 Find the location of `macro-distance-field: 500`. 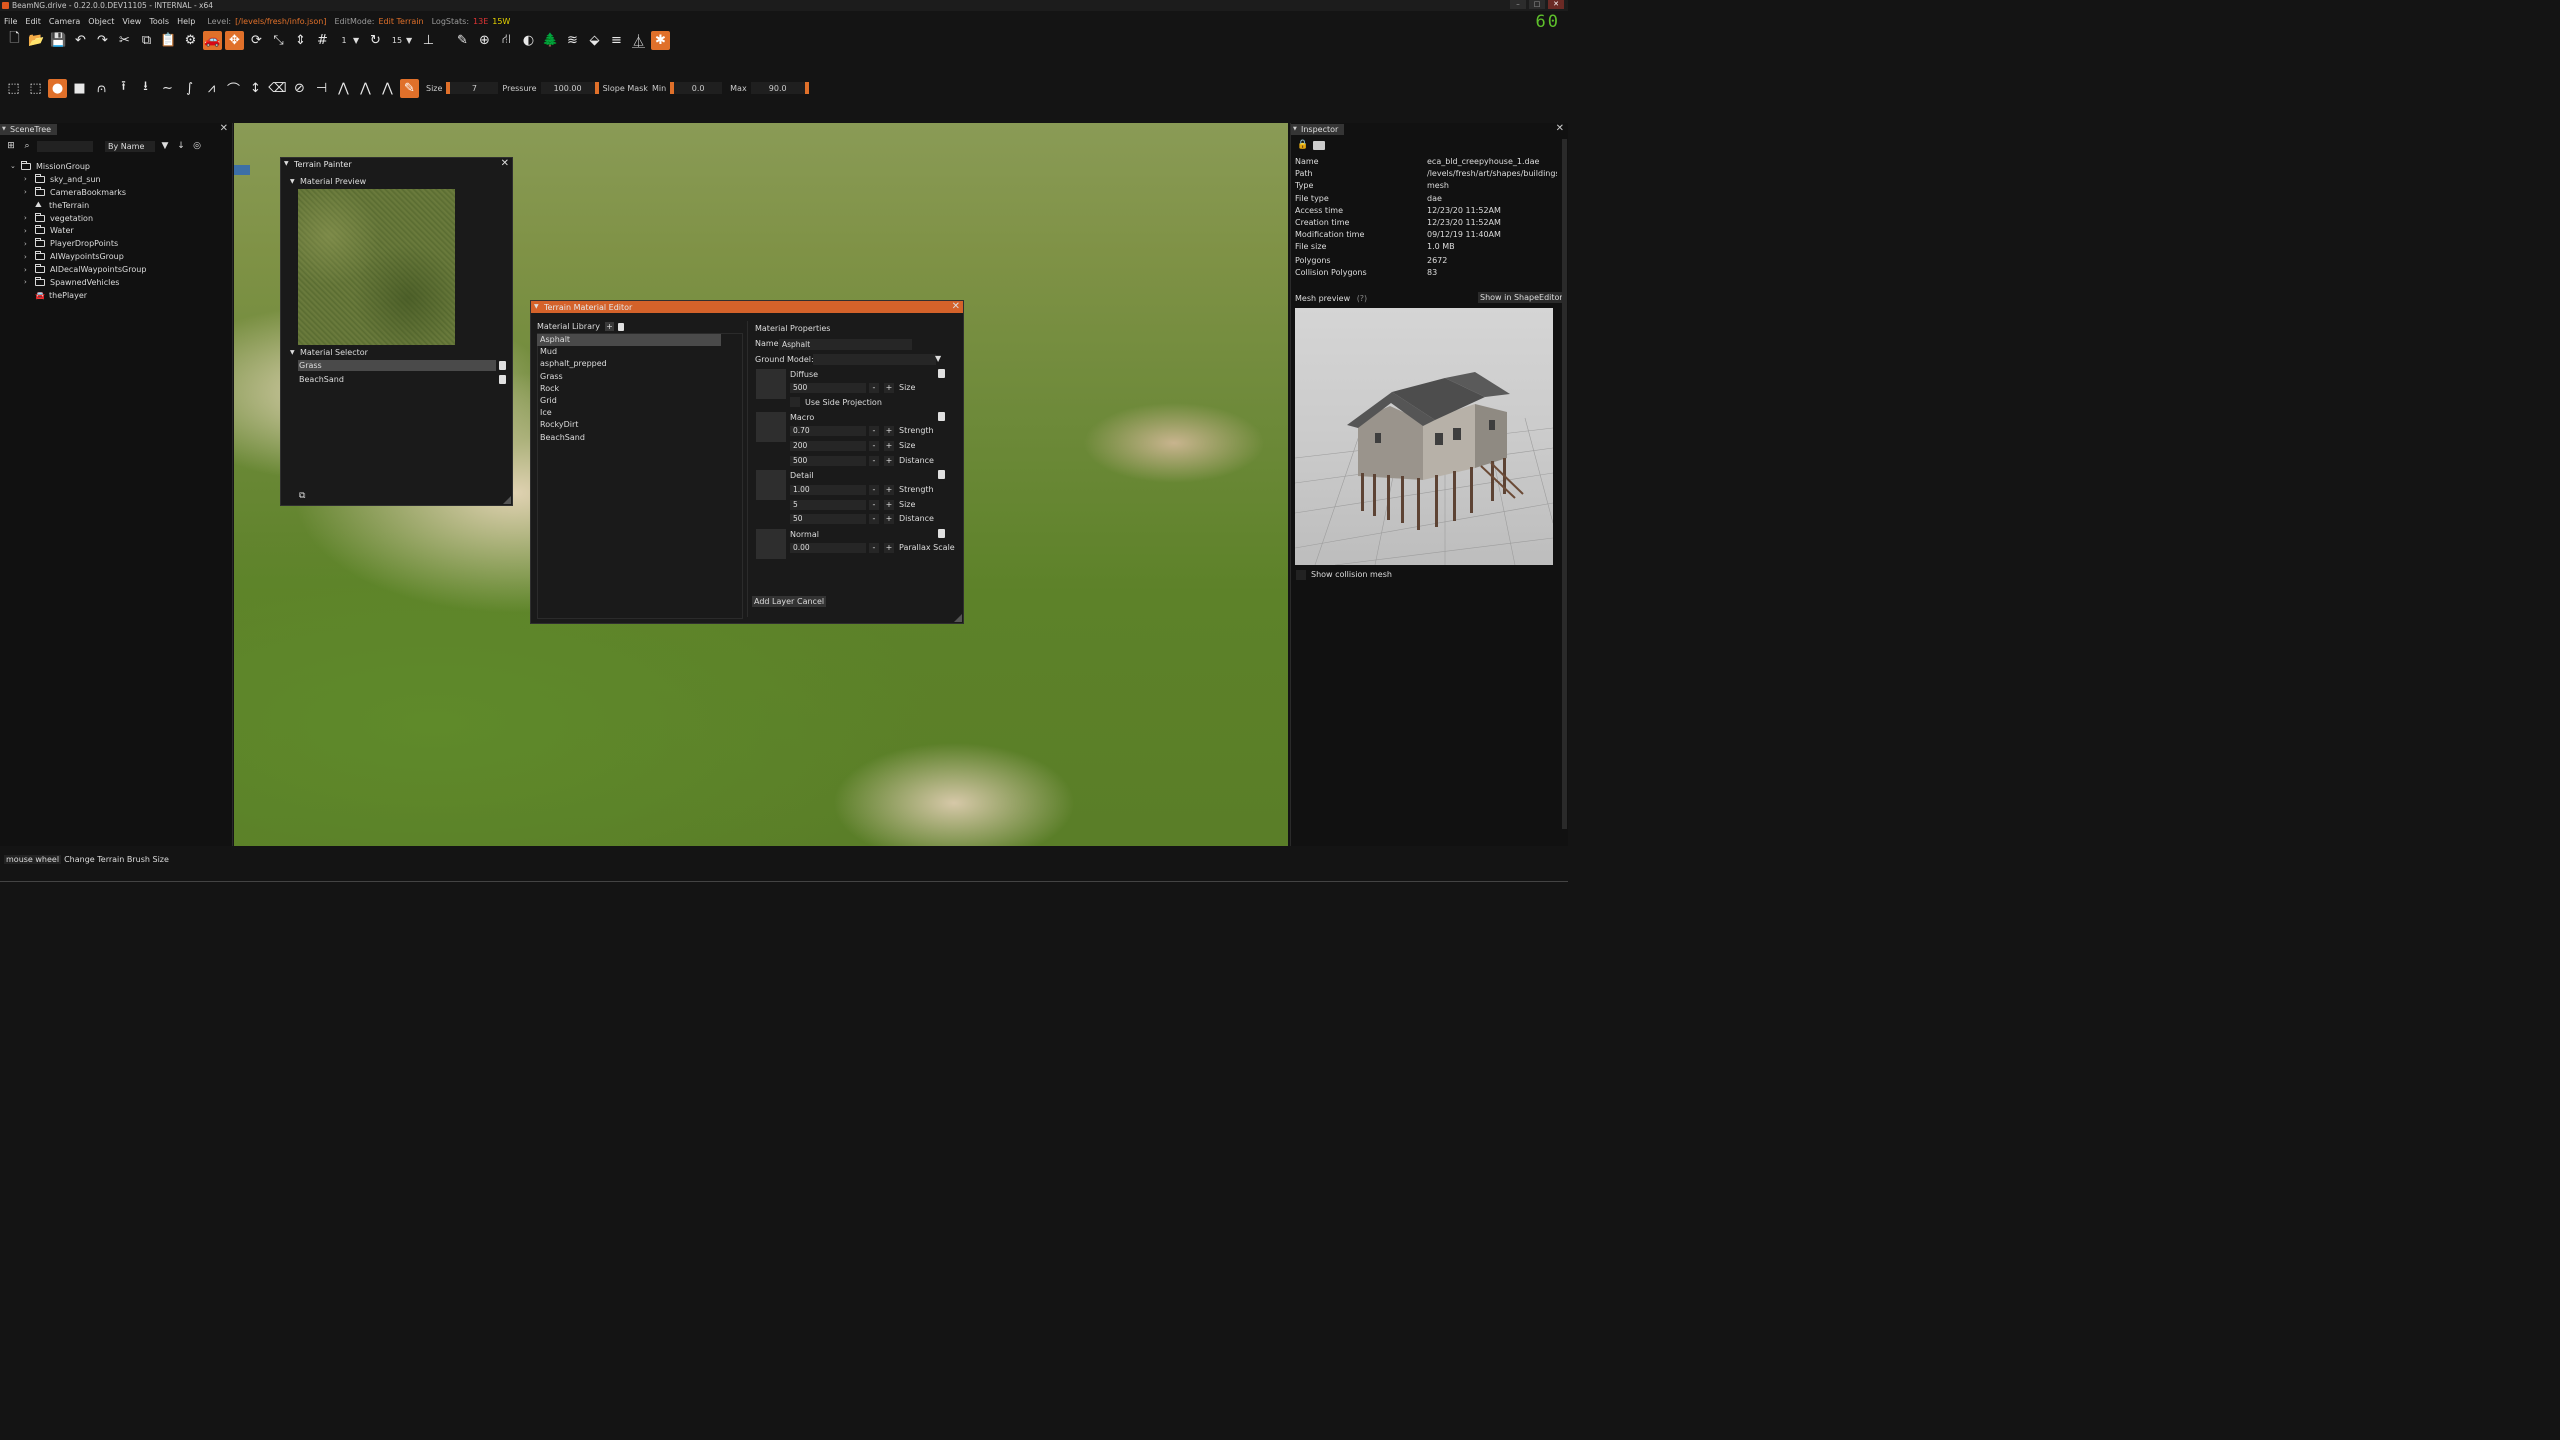

macro-distance-field: 500 is located at coordinates (828, 461).